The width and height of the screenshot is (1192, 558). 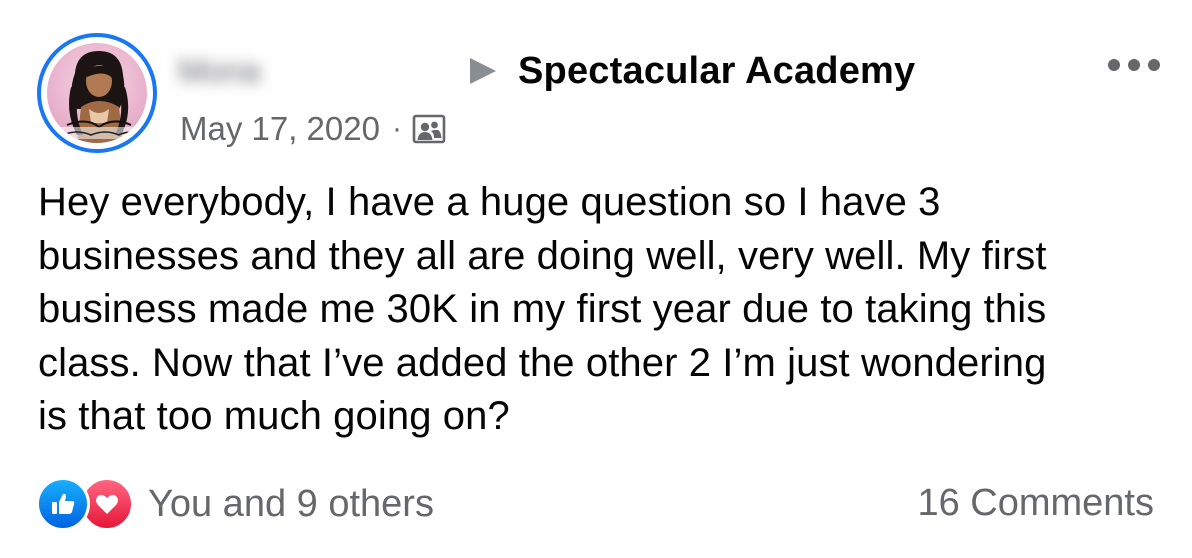 I want to click on reactions-summary: You and 9 others, so click(x=235, y=504).